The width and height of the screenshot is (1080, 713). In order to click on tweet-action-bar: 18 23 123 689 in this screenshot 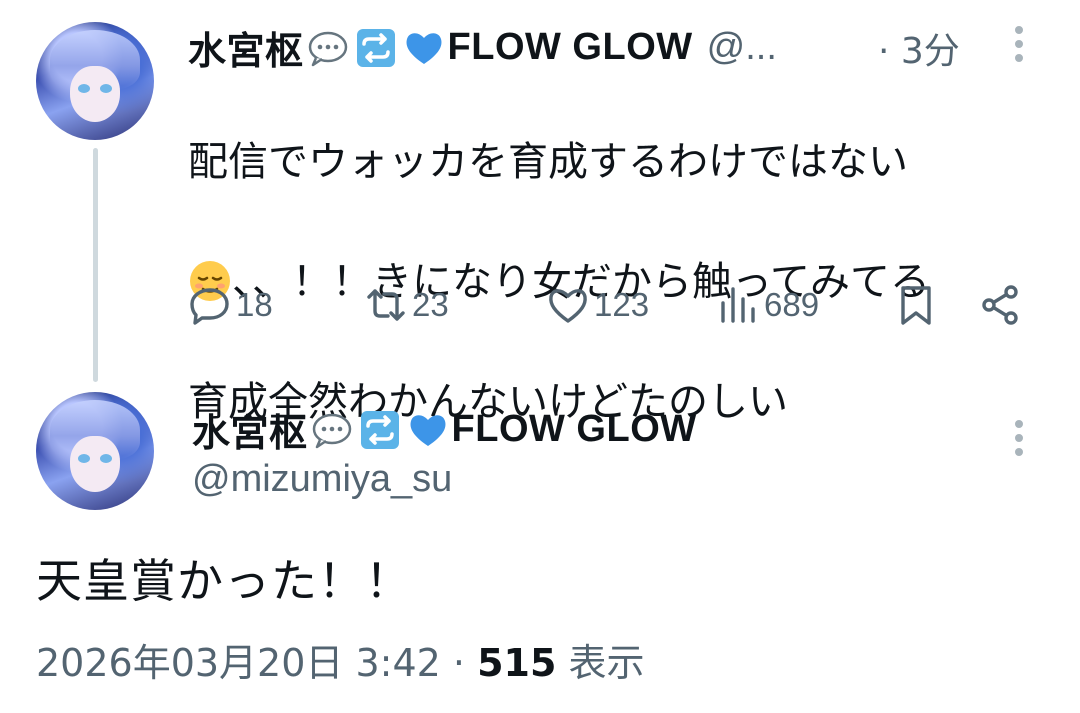, I will do `click(609, 305)`.